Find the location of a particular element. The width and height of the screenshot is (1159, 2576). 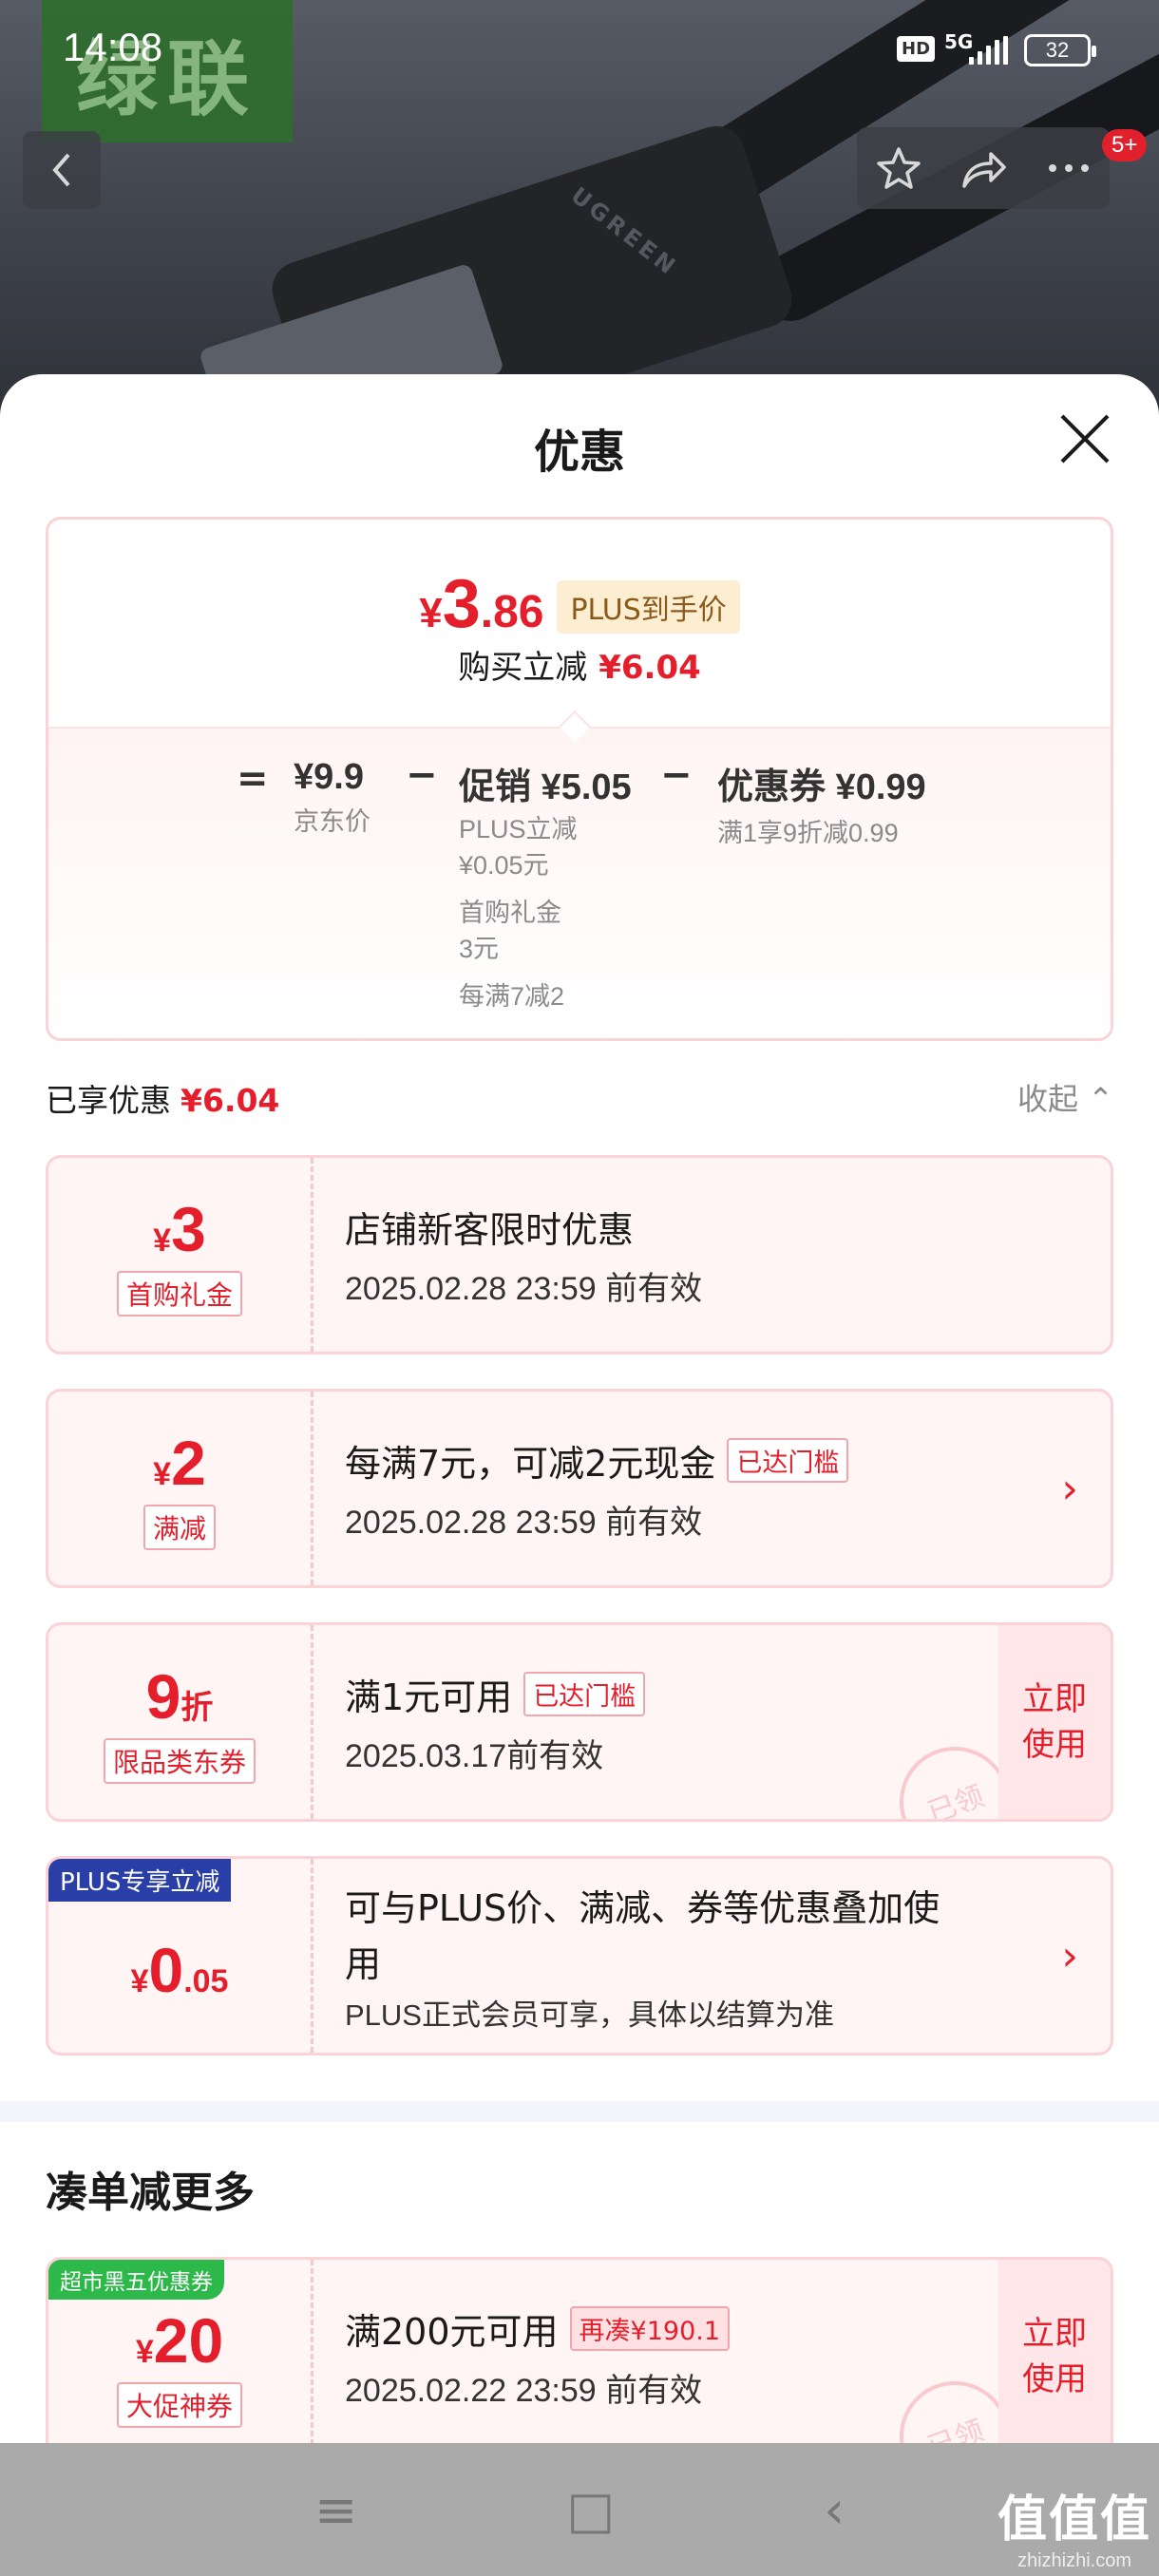

site-watermark: 值值值 zhizhizhi.com is located at coordinates (1074, 2531).